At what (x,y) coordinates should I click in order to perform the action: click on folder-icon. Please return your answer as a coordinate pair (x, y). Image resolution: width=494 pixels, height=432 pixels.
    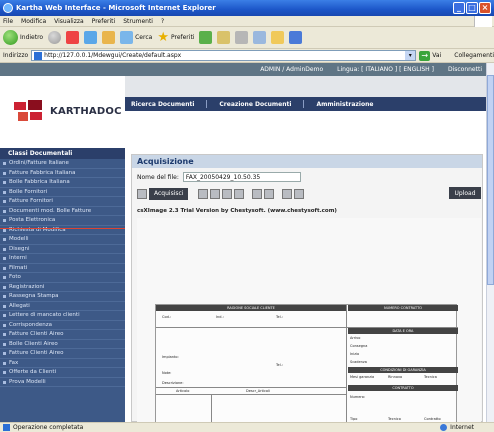
    Looking at the image, I should click on (278, 37).